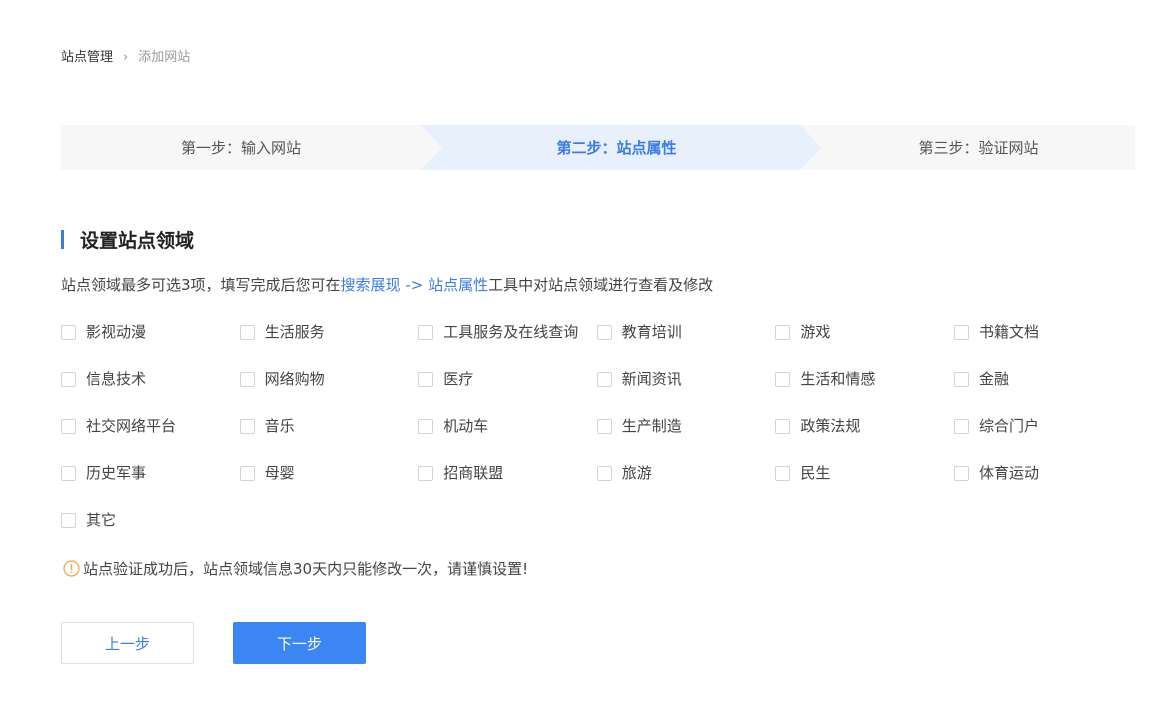  Describe the element at coordinates (415, 285) in the screenshot. I see `search-display-link: 搜索展现 -> 站点属性` at that location.